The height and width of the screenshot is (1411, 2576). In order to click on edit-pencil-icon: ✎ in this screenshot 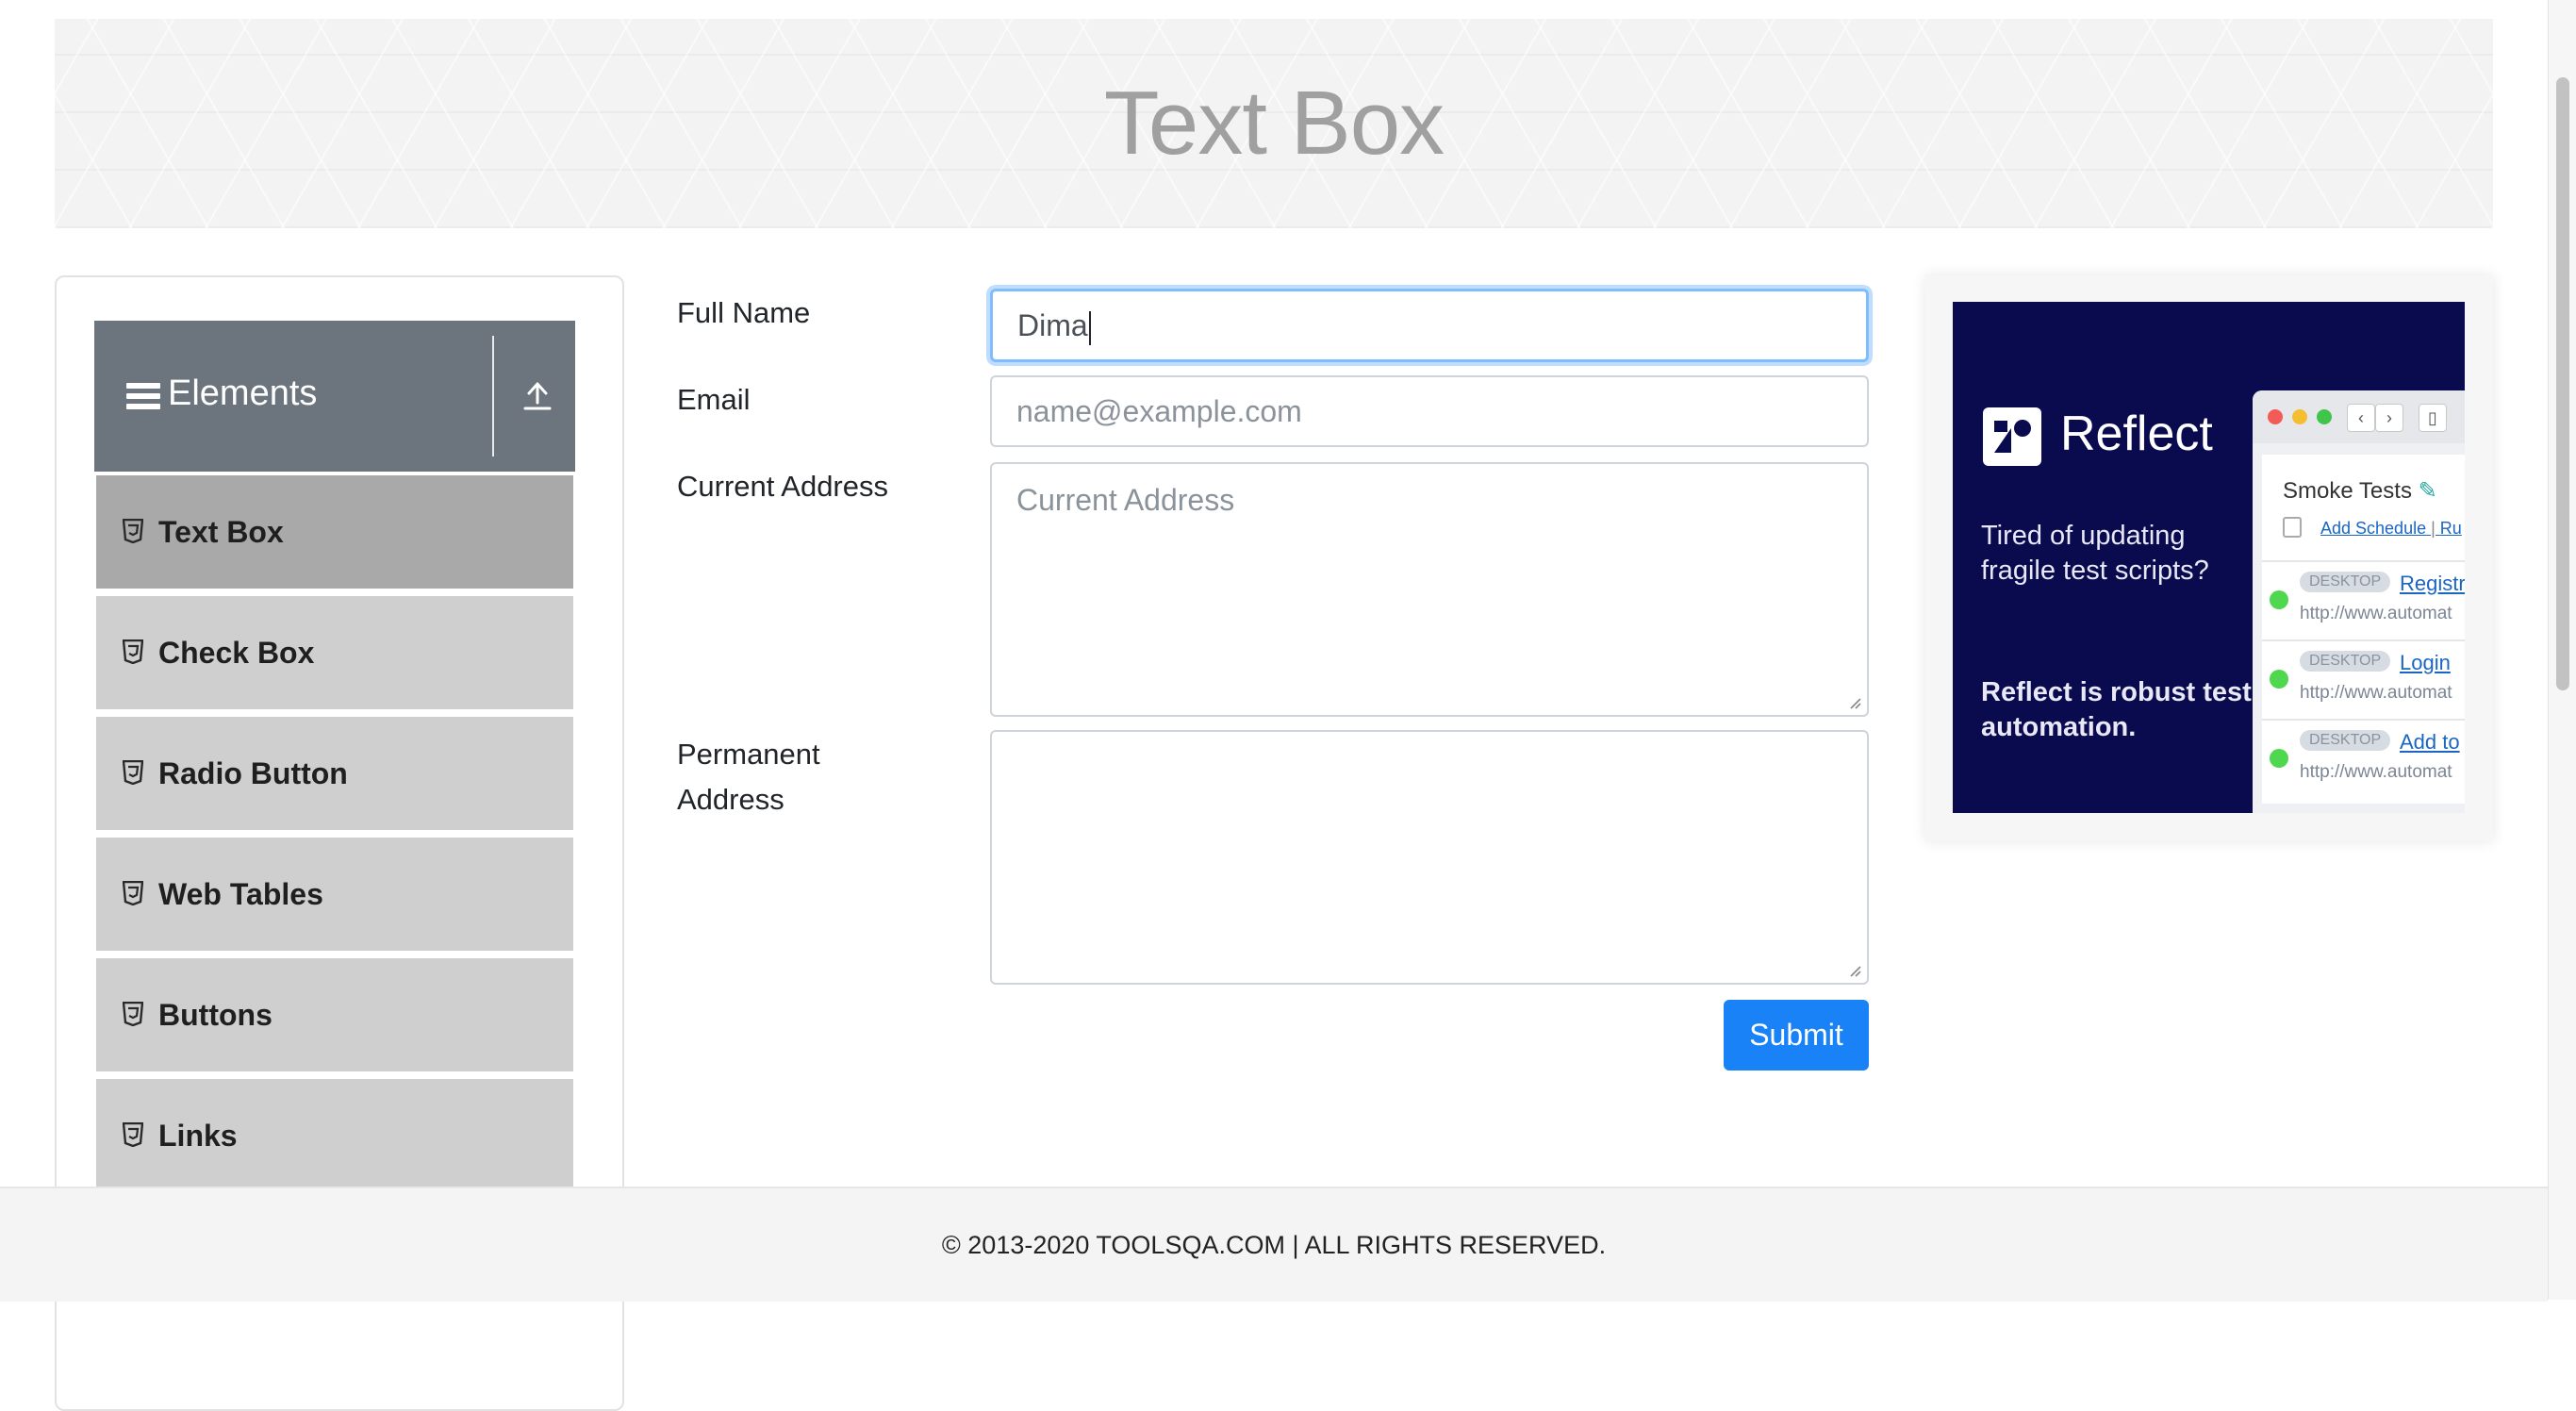, I will do `click(2427, 491)`.